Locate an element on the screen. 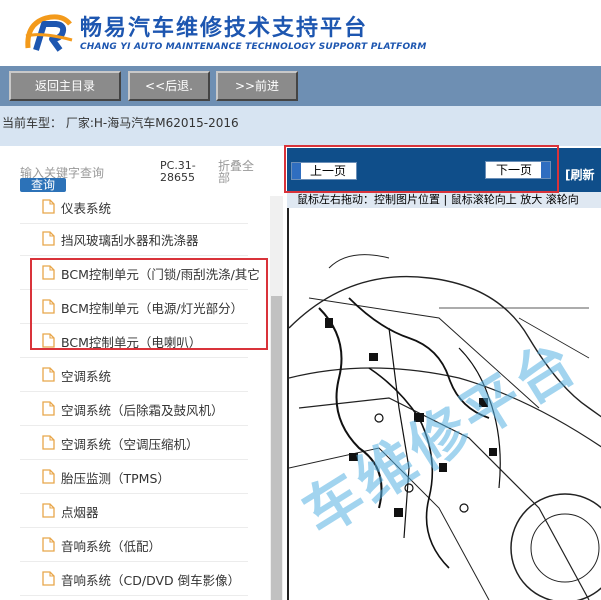 The width and height of the screenshot is (601, 600). tree-item-label: 音响系统（CD/DVD 倒车影像） is located at coordinates (151, 580).